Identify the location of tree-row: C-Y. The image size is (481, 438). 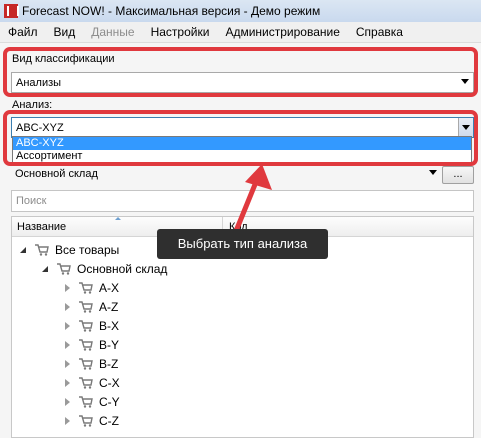
(91, 401).